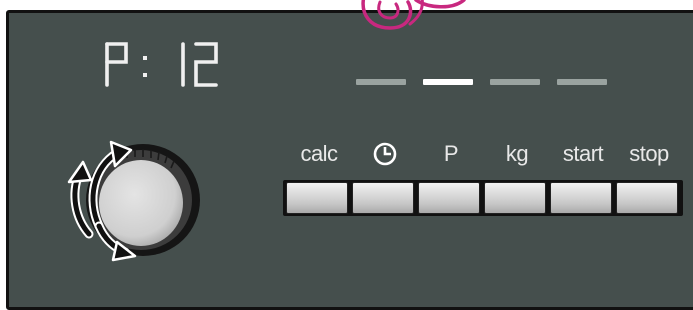 The image size is (693, 310). I want to click on brand-logo, so click(412, 22).